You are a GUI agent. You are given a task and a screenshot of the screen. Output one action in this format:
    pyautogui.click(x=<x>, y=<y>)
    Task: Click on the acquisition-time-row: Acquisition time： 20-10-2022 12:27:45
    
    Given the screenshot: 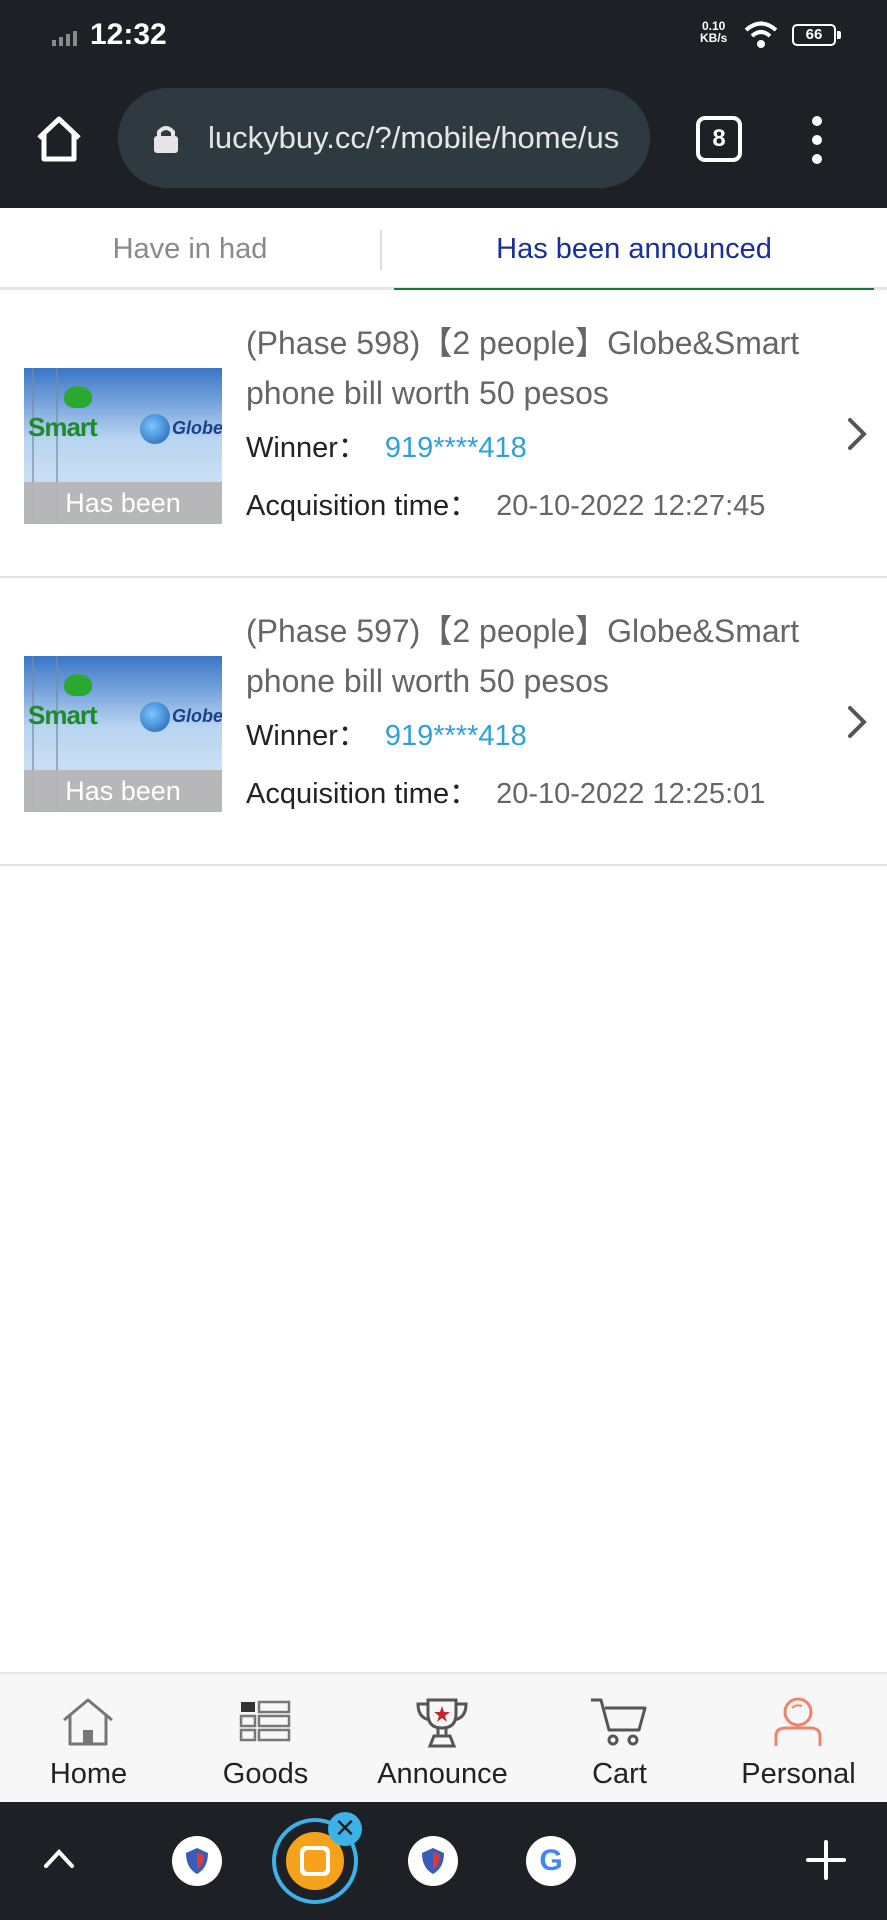 What is the action you would take?
    pyautogui.click(x=505, y=506)
    